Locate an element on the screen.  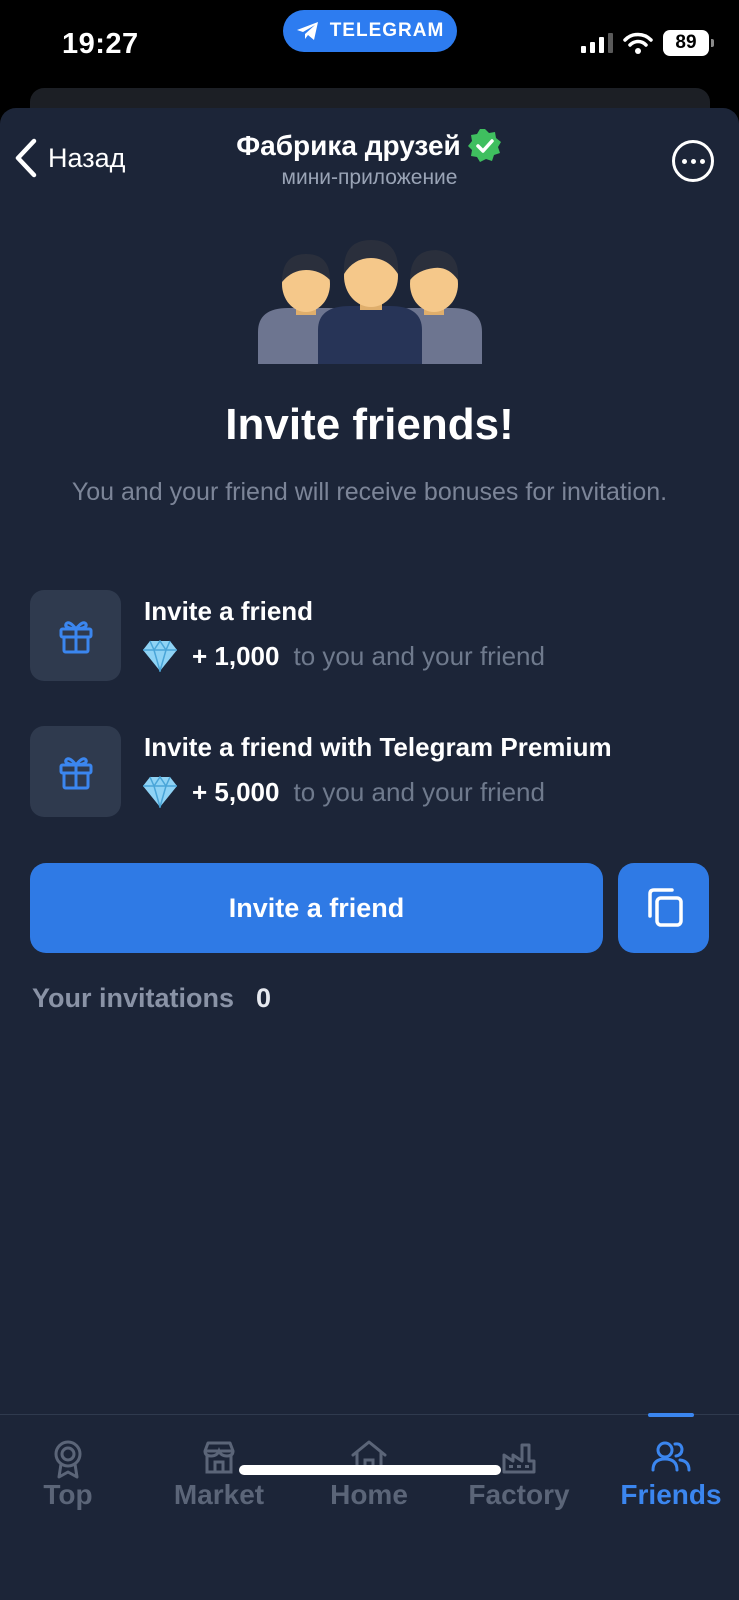
telegram-pill-label: TELEGRAM is located at coordinates (387, 30).